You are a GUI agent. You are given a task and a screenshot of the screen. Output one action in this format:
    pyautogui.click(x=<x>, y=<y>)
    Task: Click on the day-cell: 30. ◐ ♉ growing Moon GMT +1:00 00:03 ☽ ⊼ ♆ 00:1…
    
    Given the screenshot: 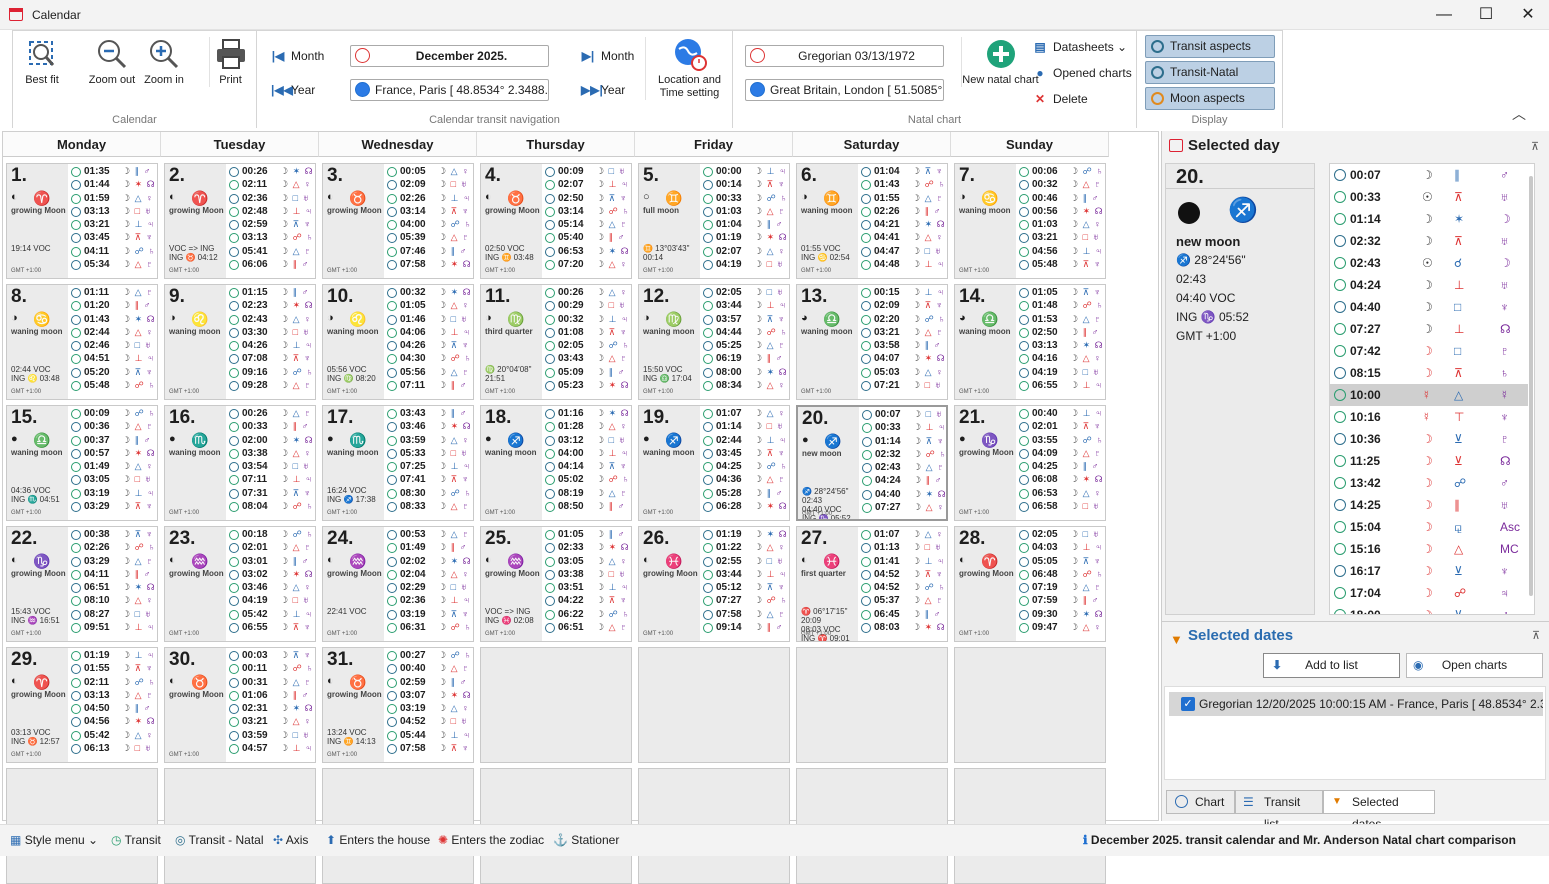 What is the action you would take?
    pyautogui.click(x=240, y=705)
    